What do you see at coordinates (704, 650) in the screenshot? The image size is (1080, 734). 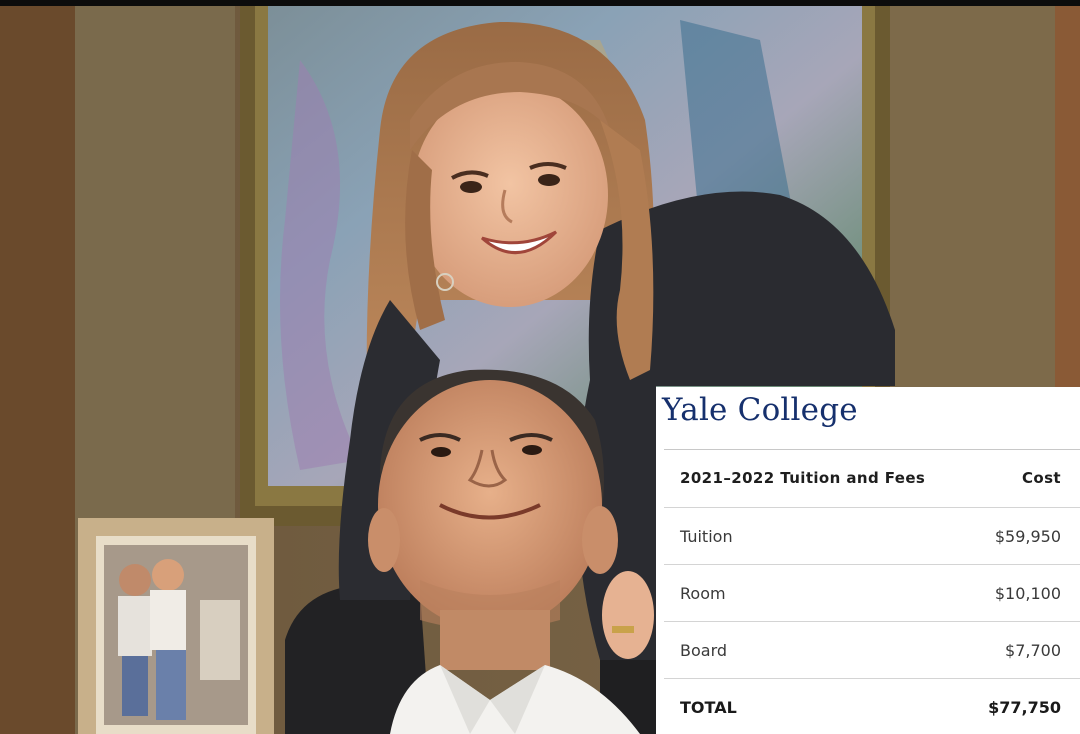 I see `row-label: Board` at bounding box center [704, 650].